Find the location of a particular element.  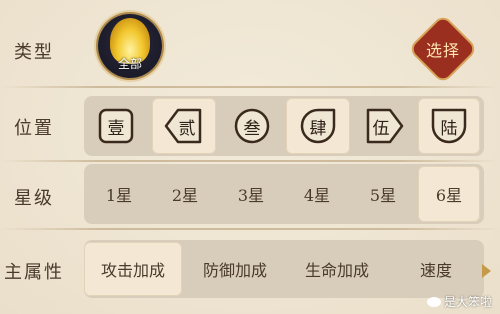

position-option-1: 壹 is located at coordinates (116, 126).